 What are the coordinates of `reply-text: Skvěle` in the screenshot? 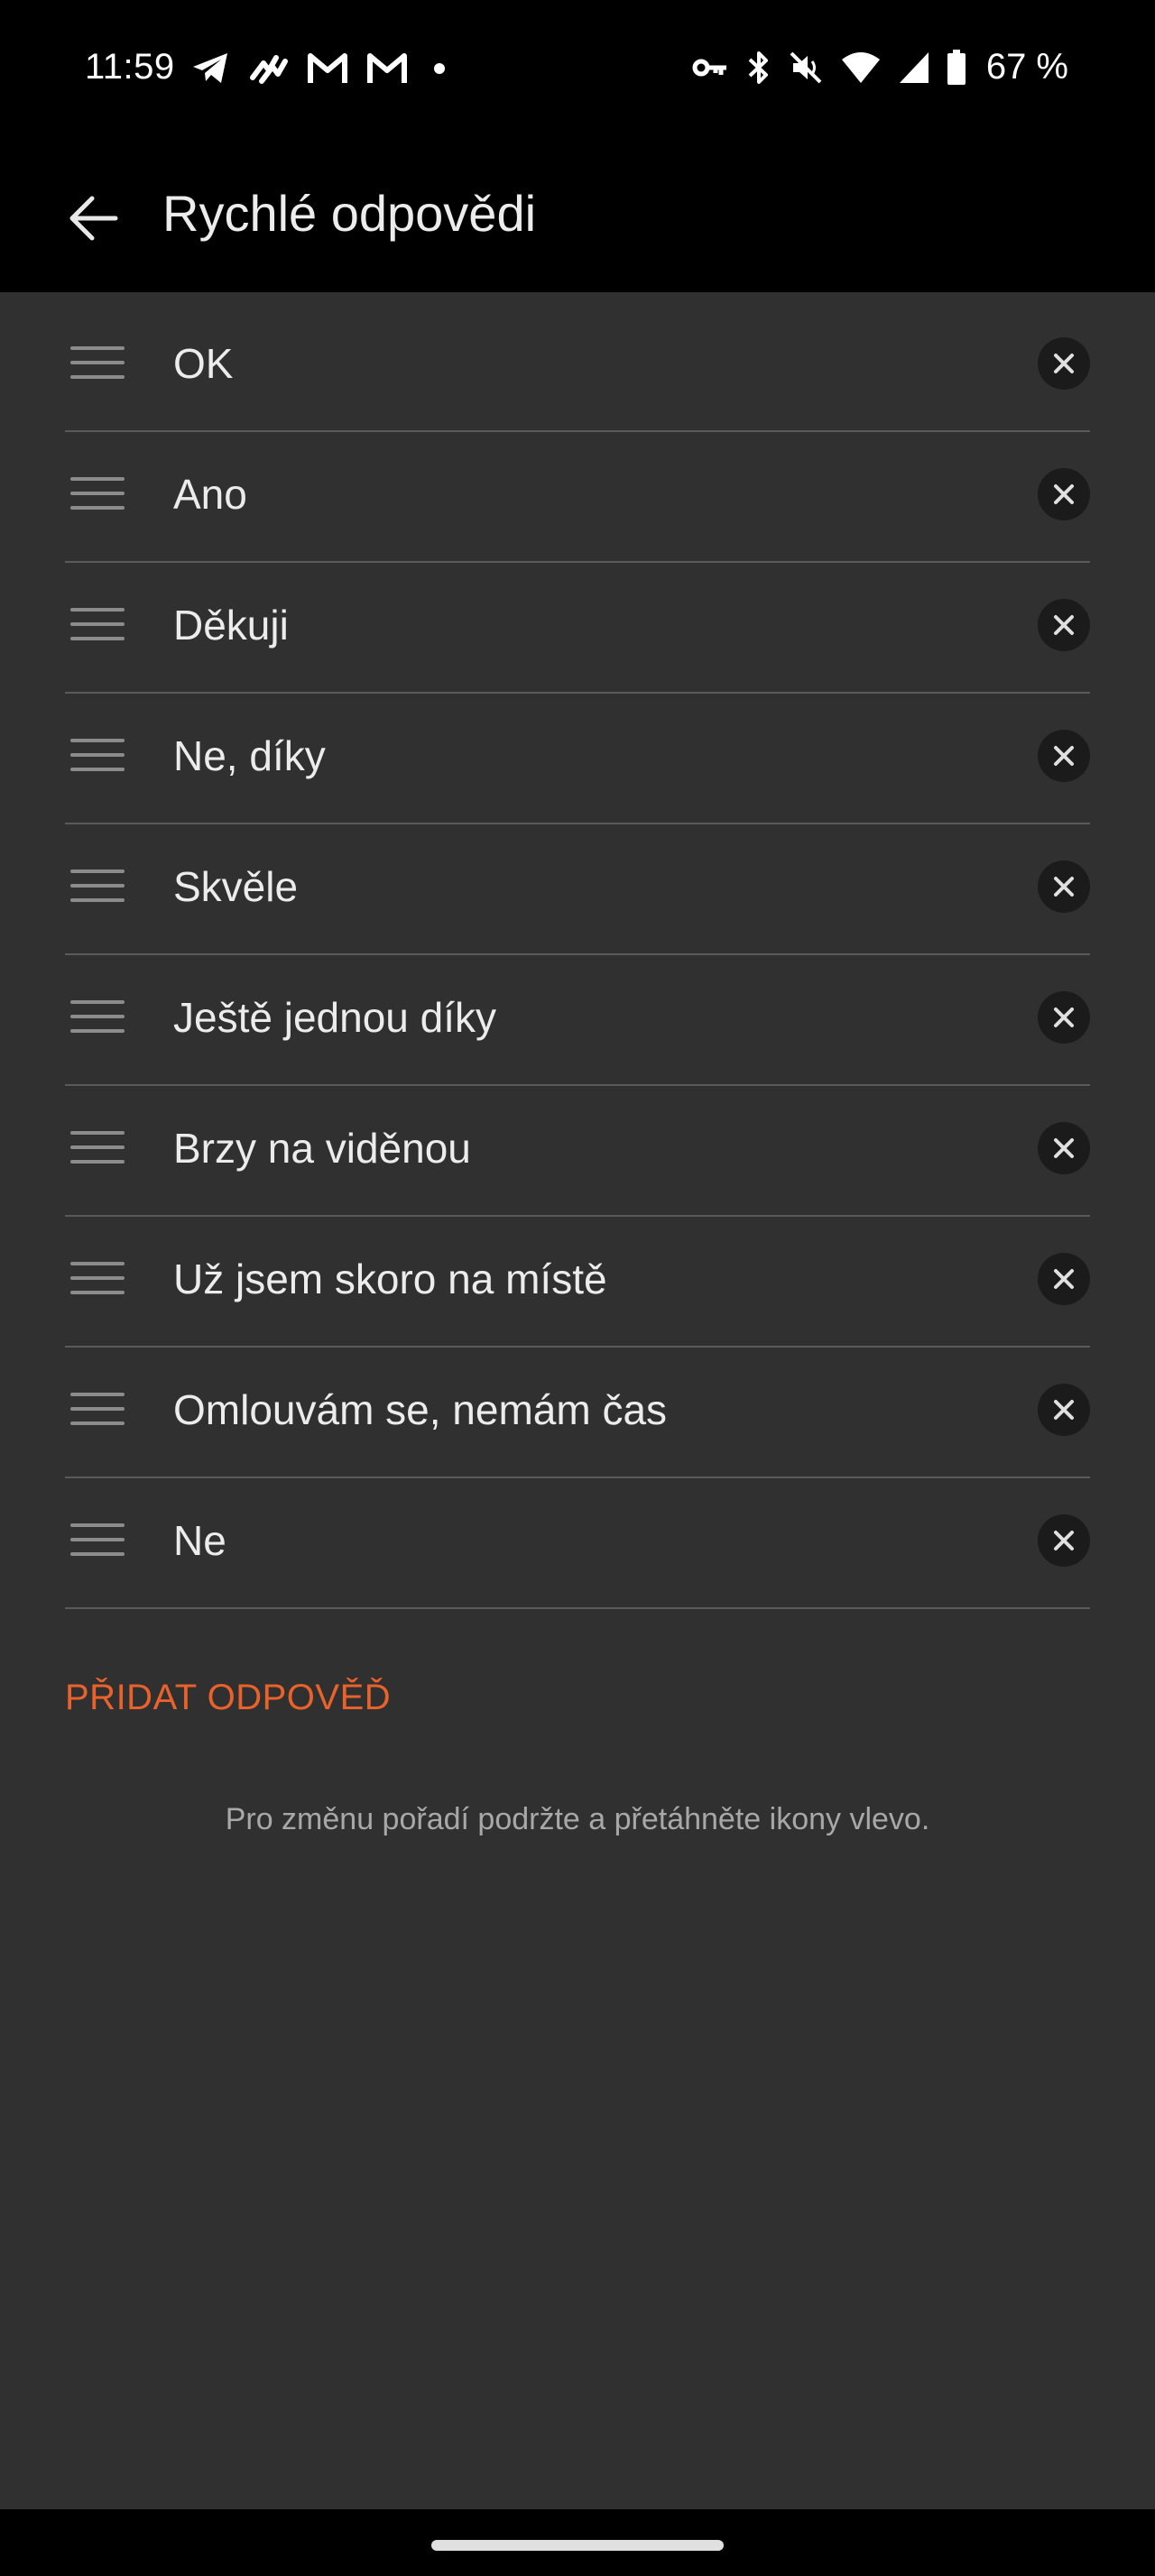 It's located at (235, 887).